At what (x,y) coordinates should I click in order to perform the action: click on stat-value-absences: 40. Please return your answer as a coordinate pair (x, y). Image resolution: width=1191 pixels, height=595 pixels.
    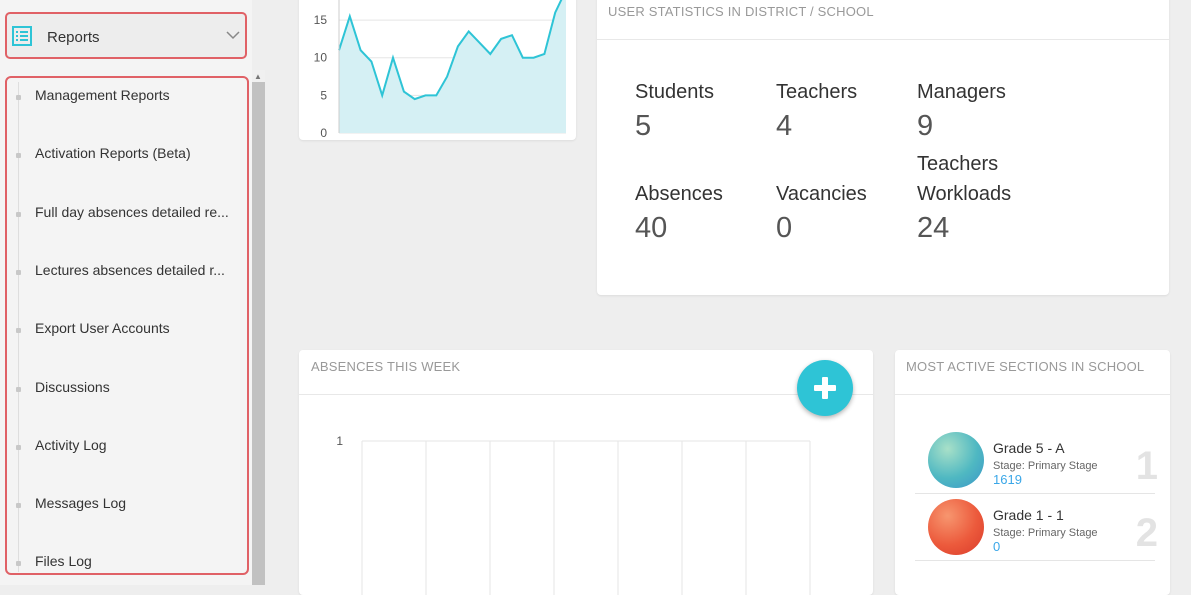
    Looking at the image, I should click on (651, 228).